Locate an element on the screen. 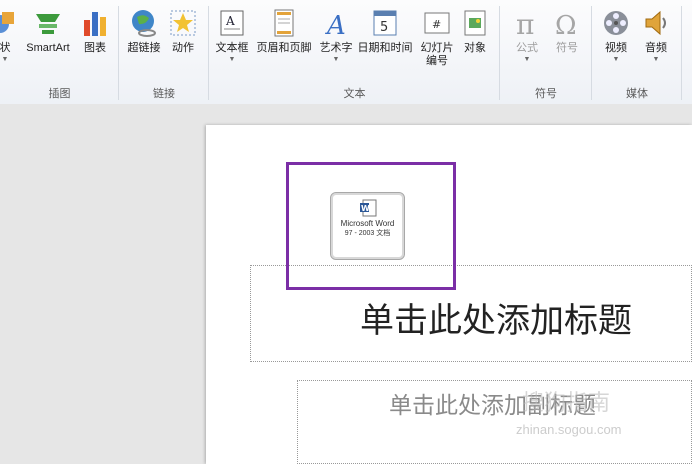 The image size is (692, 464). svg-text: Ω is located at coordinates (566, 24).